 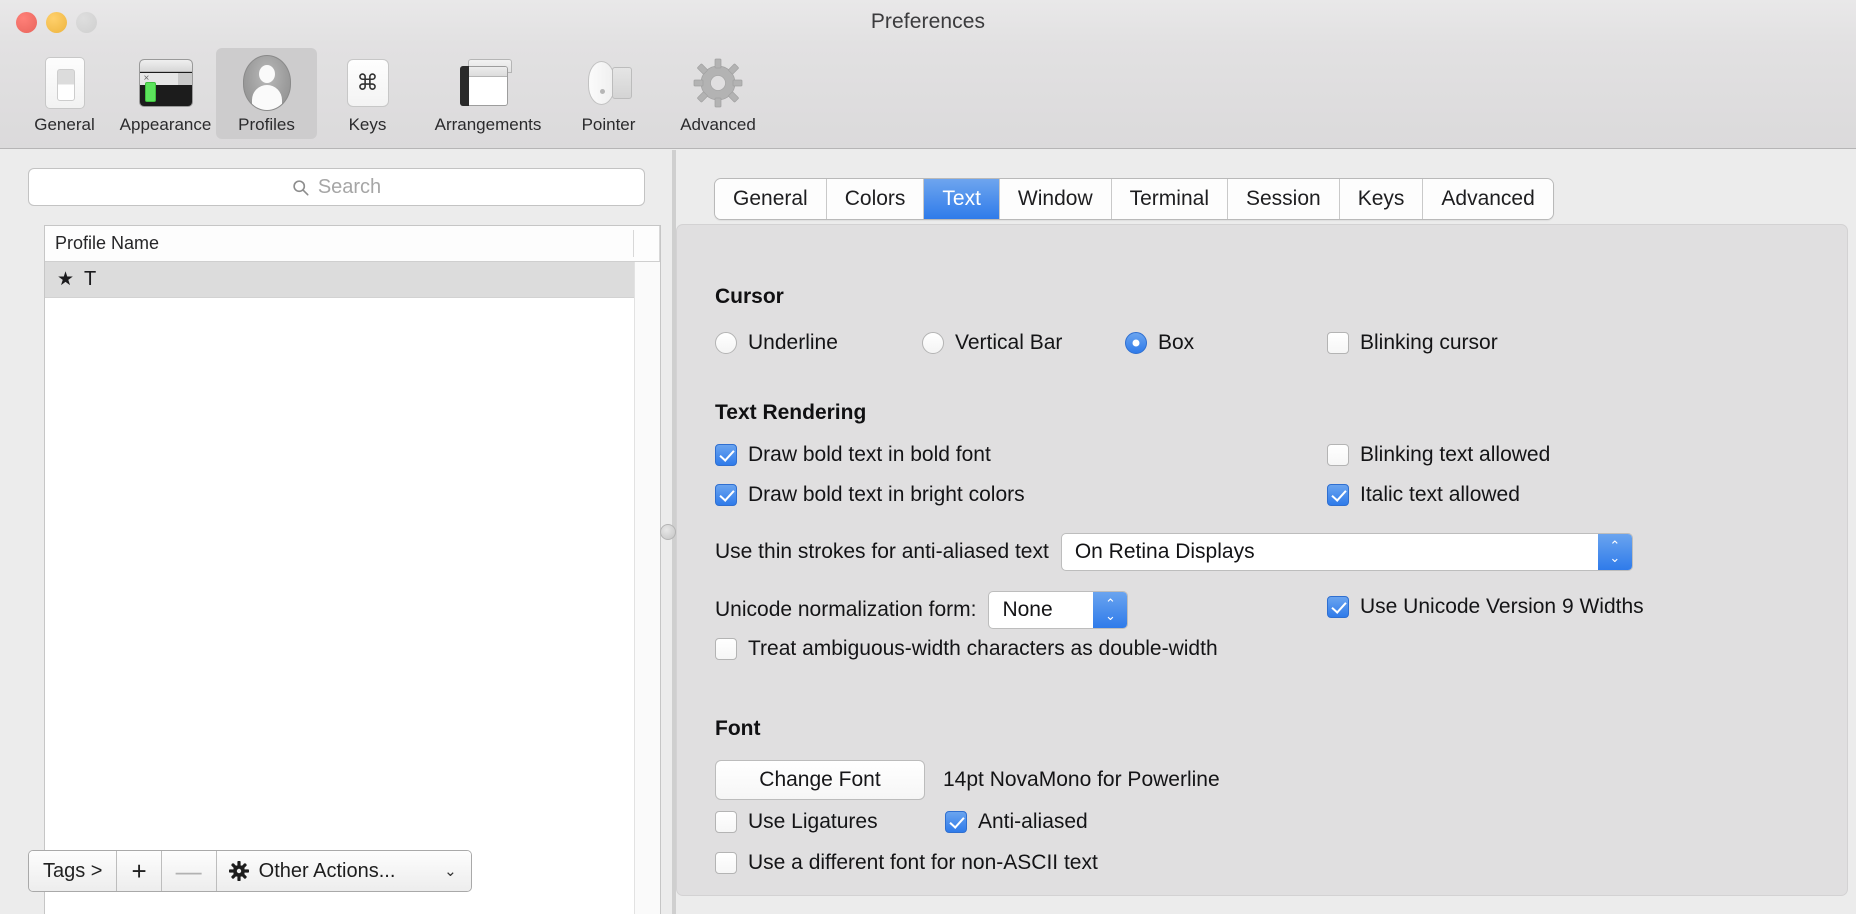 I want to click on toolbar-item-keys: ⌘ Keys, so click(x=367, y=93).